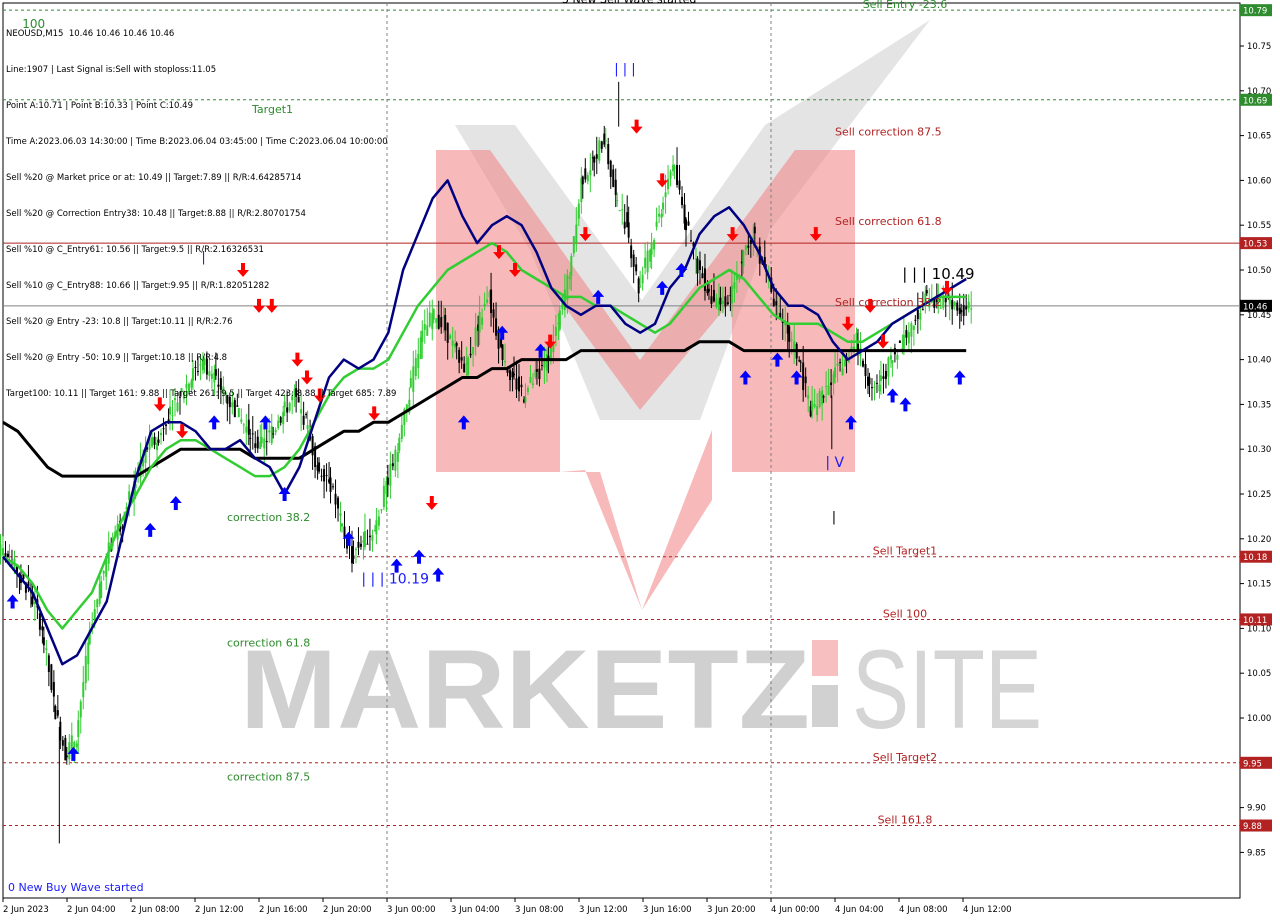 The width and height of the screenshot is (1280, 920). Describe the element at coordinates (1259, 540) in the screenshot. I see `y-tick-label: 10.20` at that location.